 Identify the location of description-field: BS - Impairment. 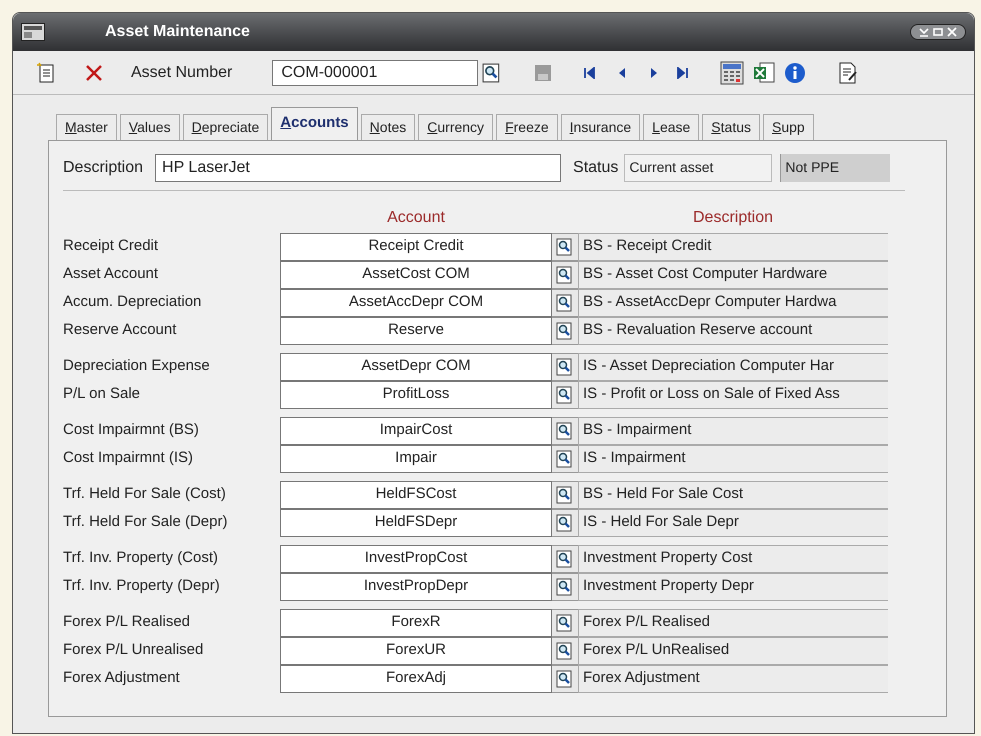
(733, 430).